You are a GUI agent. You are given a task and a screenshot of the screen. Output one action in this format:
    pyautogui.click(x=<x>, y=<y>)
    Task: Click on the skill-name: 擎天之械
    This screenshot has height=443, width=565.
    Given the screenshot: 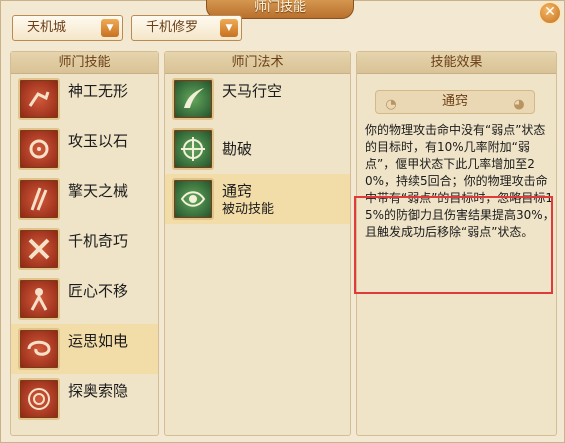 What is the action you would take?
    pyautogui.click(x=98, y=191)
    